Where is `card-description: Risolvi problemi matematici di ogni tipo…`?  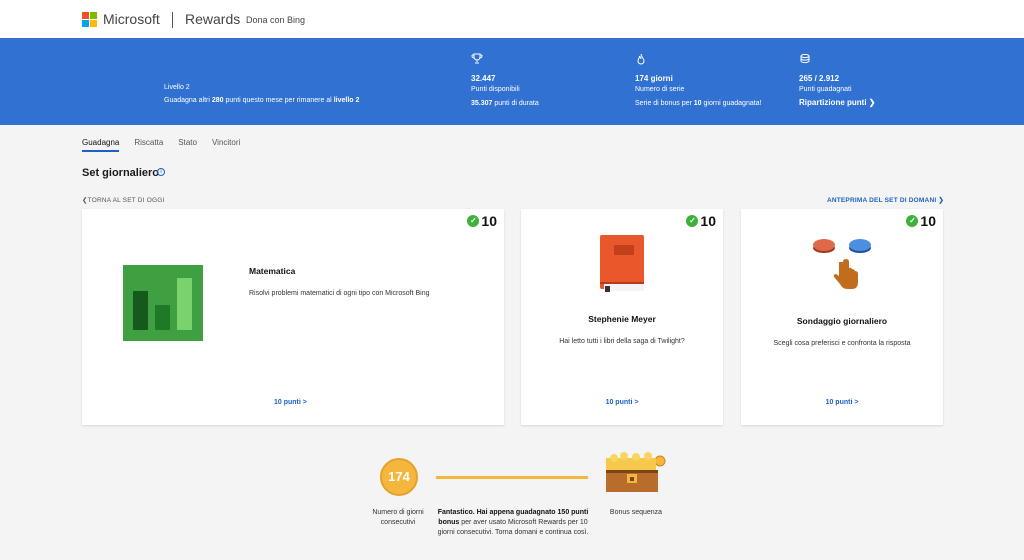
card-description: Risolvi problemi matematici di ogni tipo… is located at coordinates (339, 293).